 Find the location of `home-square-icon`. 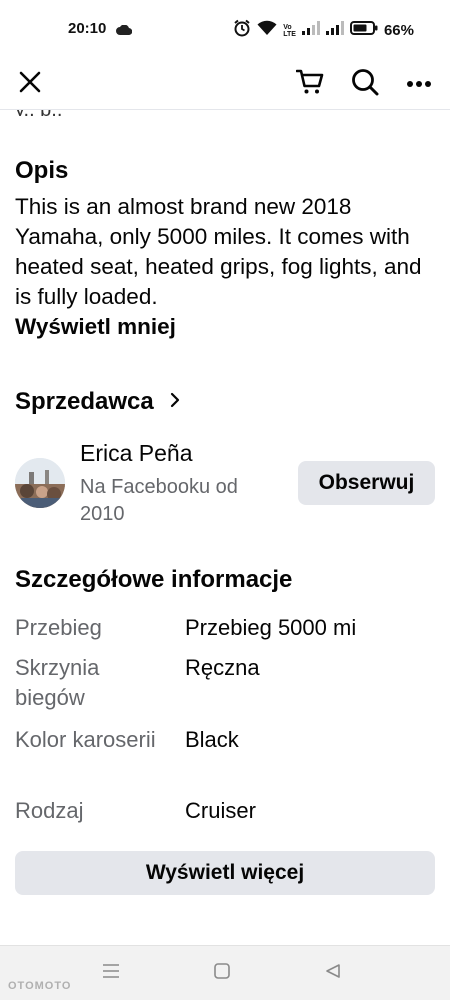

home-square-icon is located at coordinates (222, 973).